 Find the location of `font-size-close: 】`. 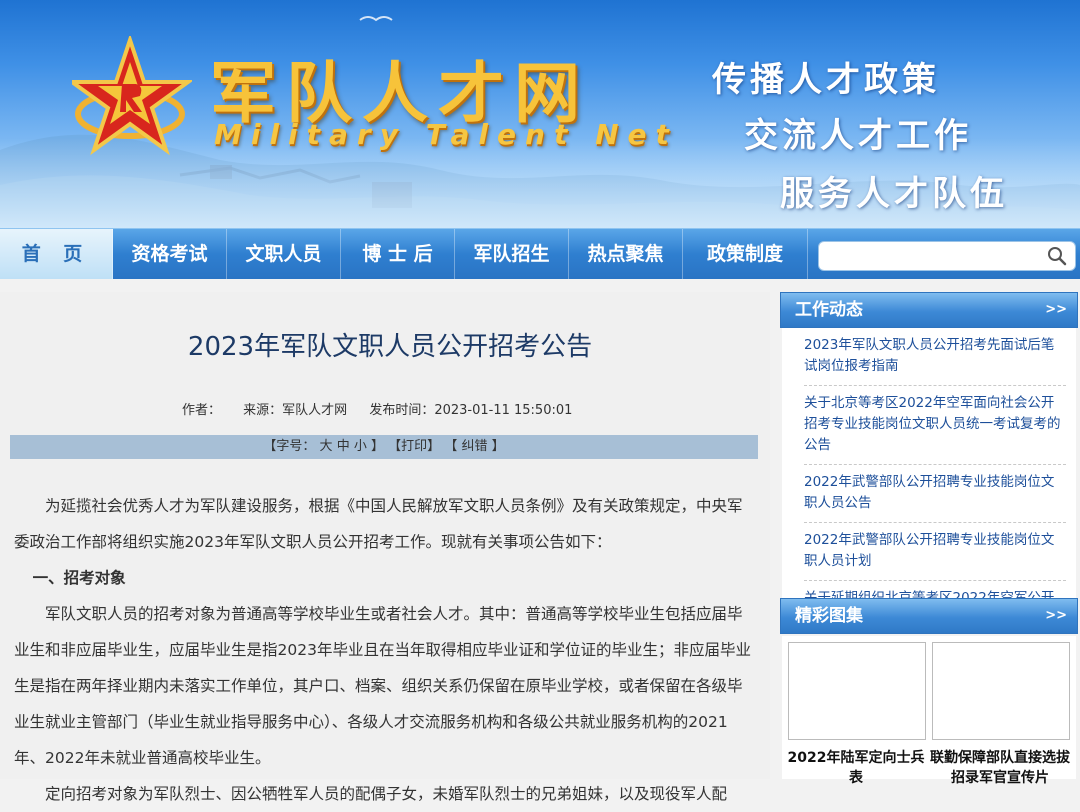

font-size-close: 】 is located at coordinates (378, 446).